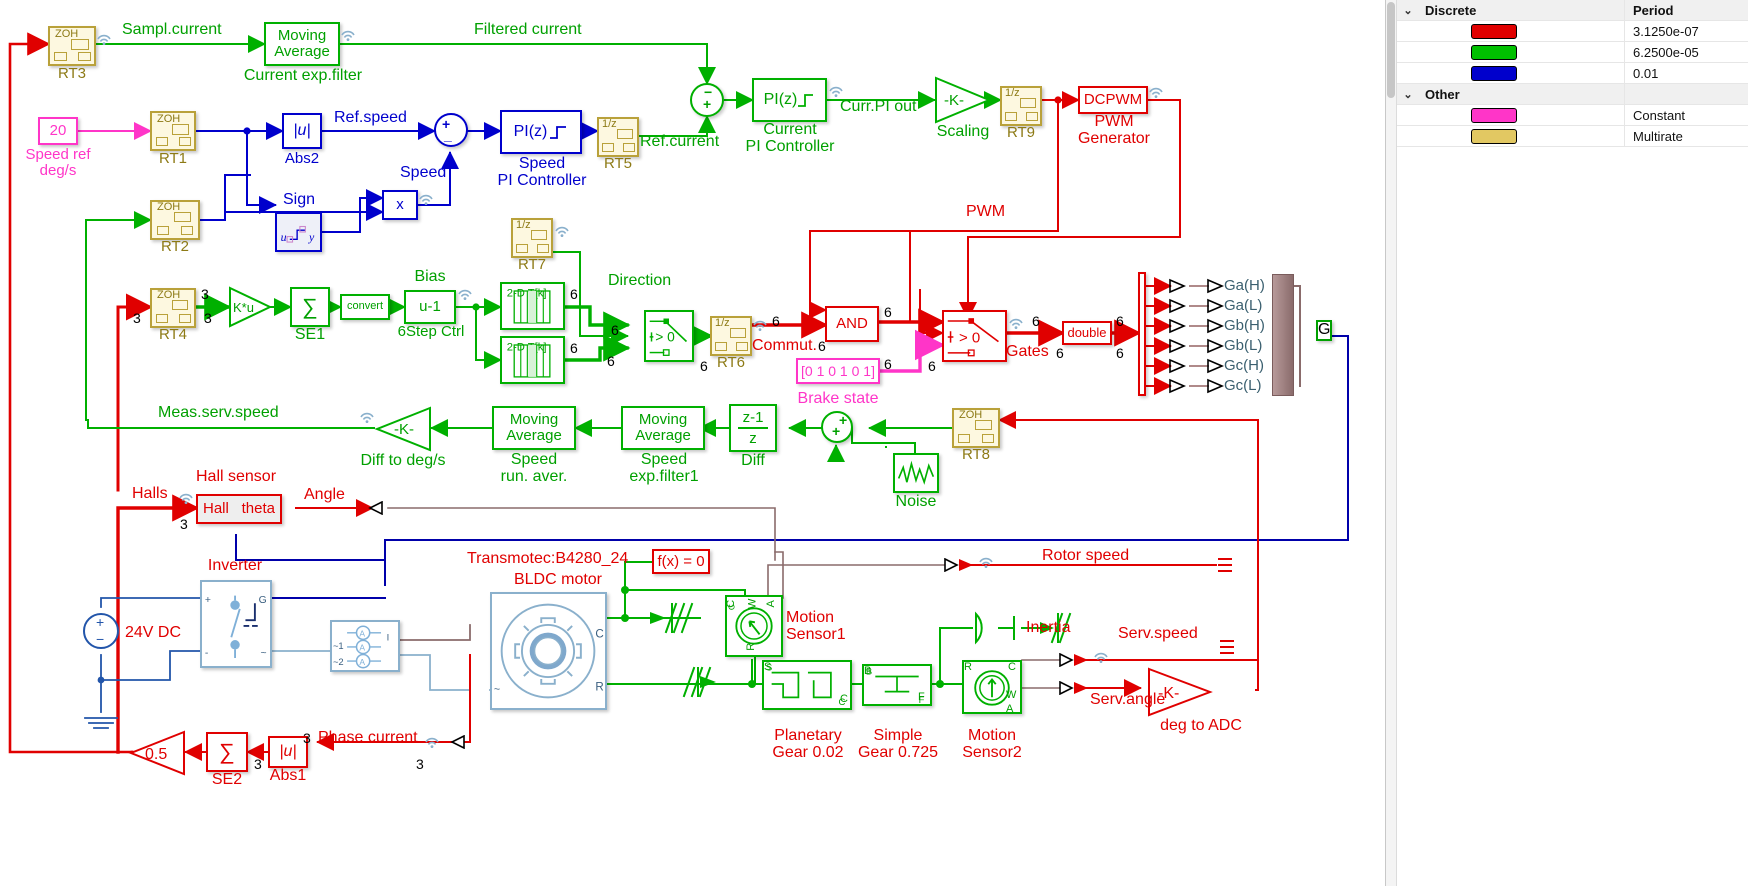  Describe the element at coordinates (302, 131) in the screenshot. I see `abs2-block: |u|` at that location.